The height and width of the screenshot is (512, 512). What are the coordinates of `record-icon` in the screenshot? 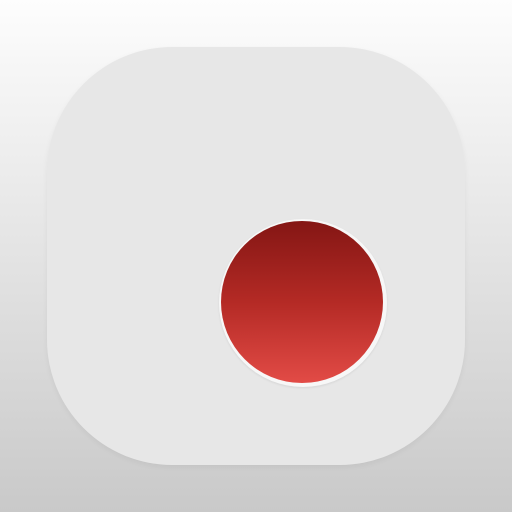 It's located at (302, 302).